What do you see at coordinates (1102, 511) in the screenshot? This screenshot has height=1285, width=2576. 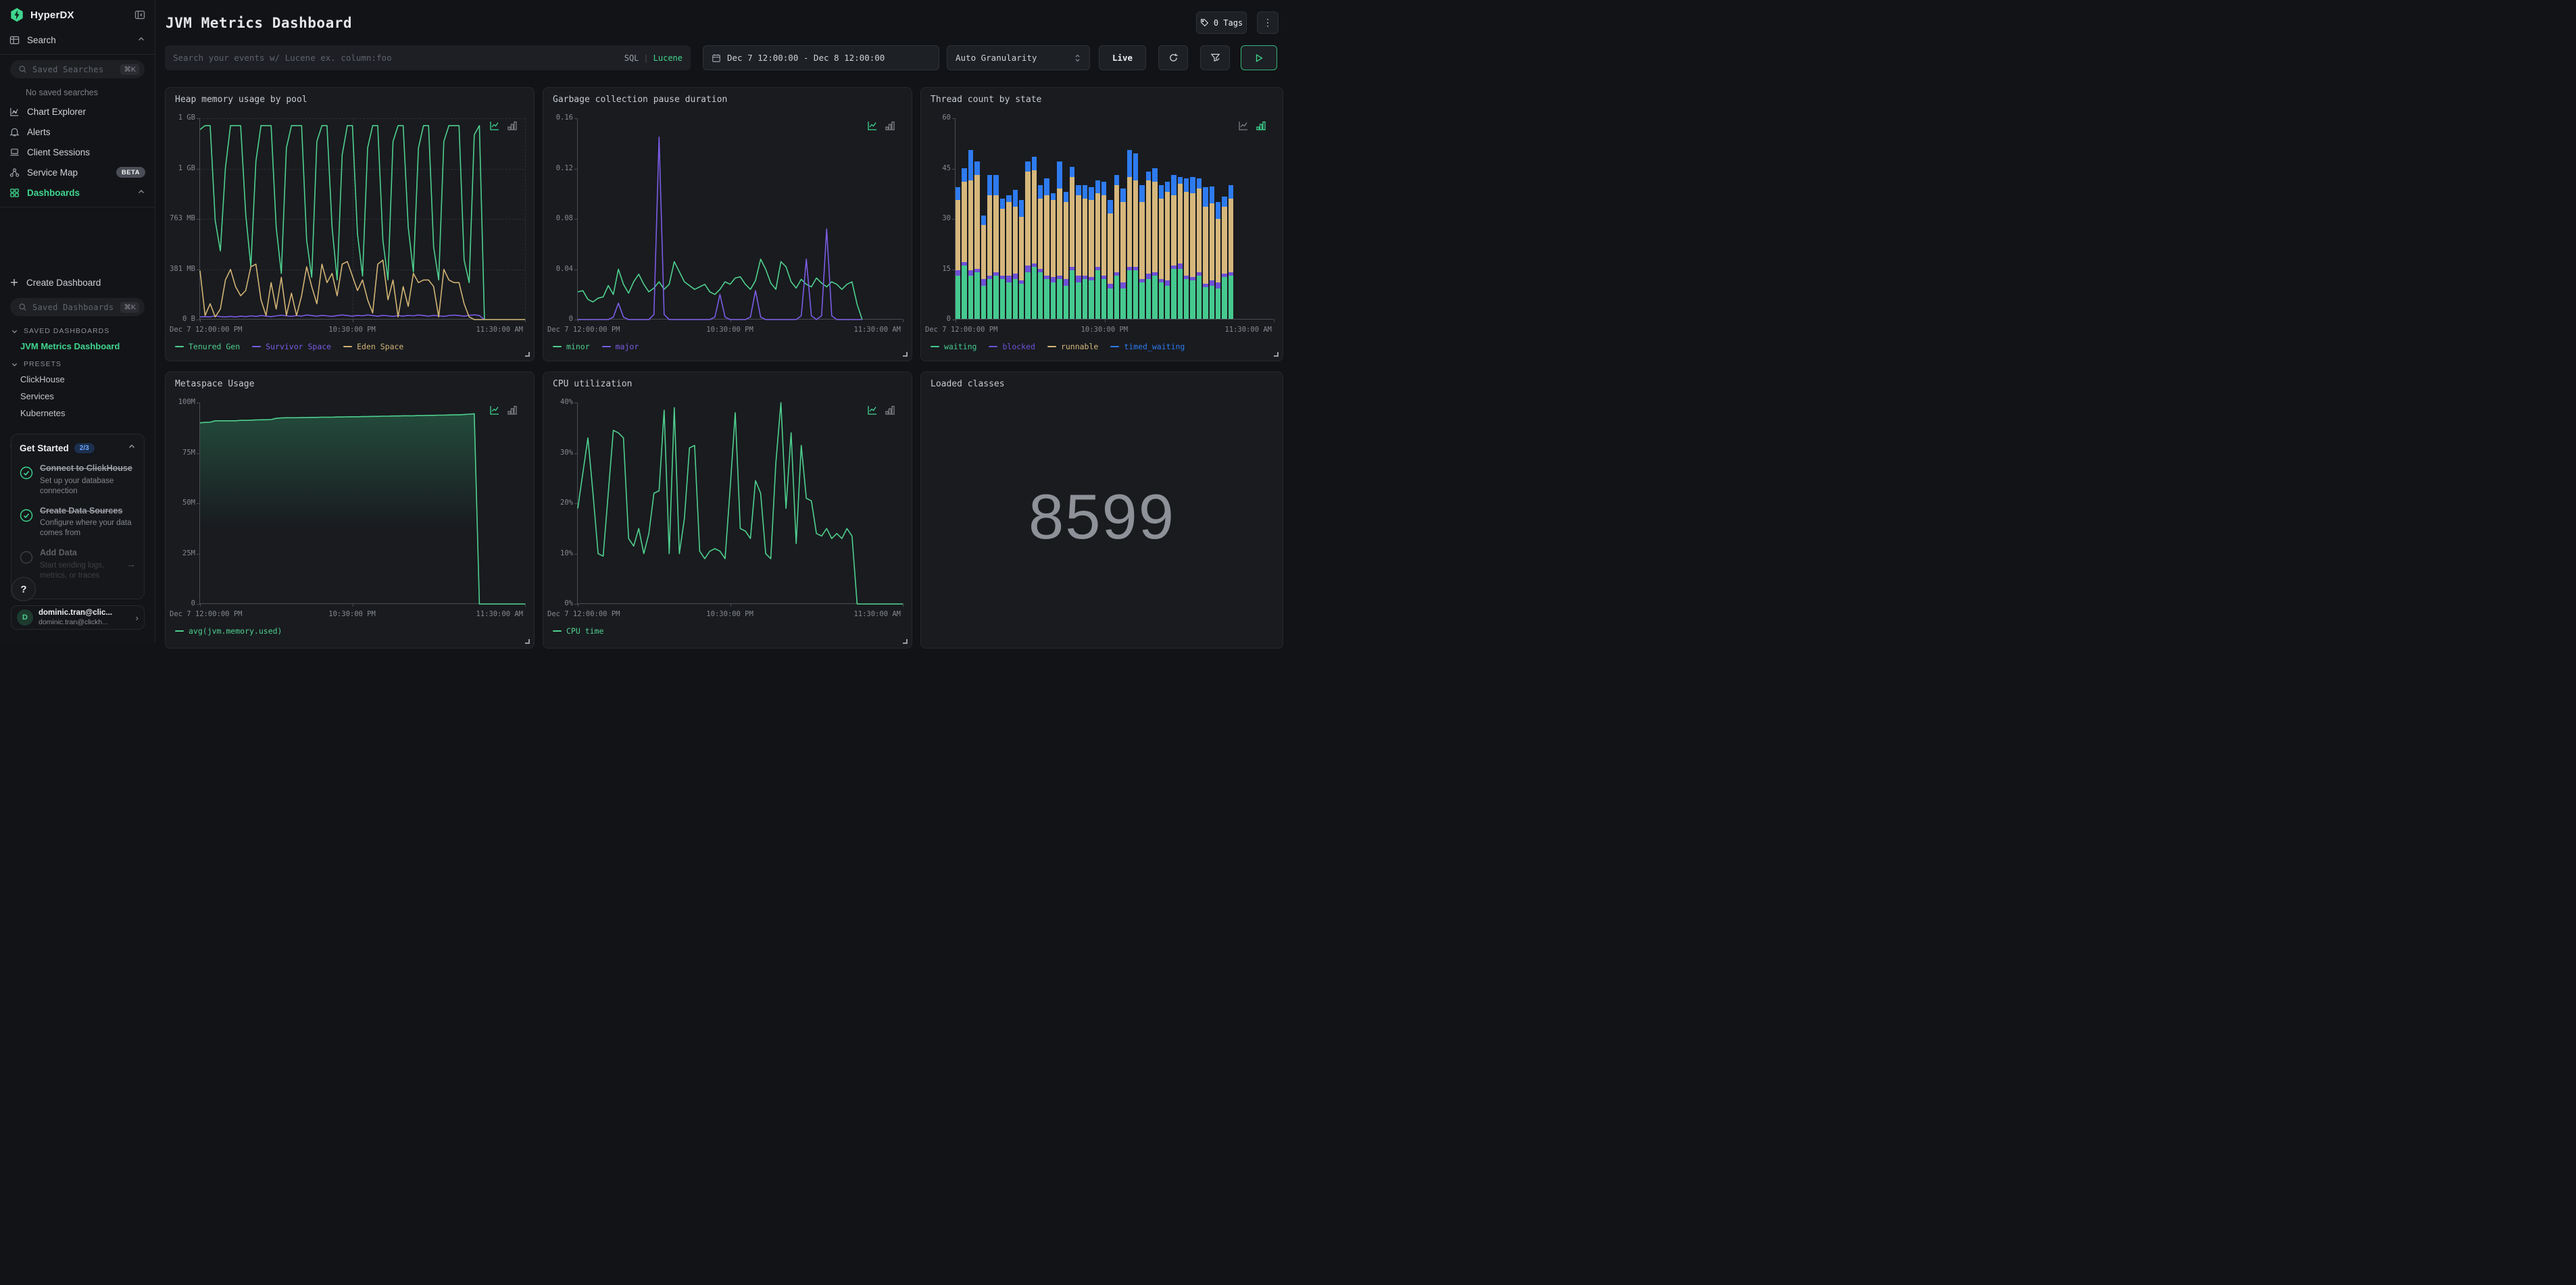 I see `chart-panel: Loaded classes 8599` at bounding box center [1102, 511].